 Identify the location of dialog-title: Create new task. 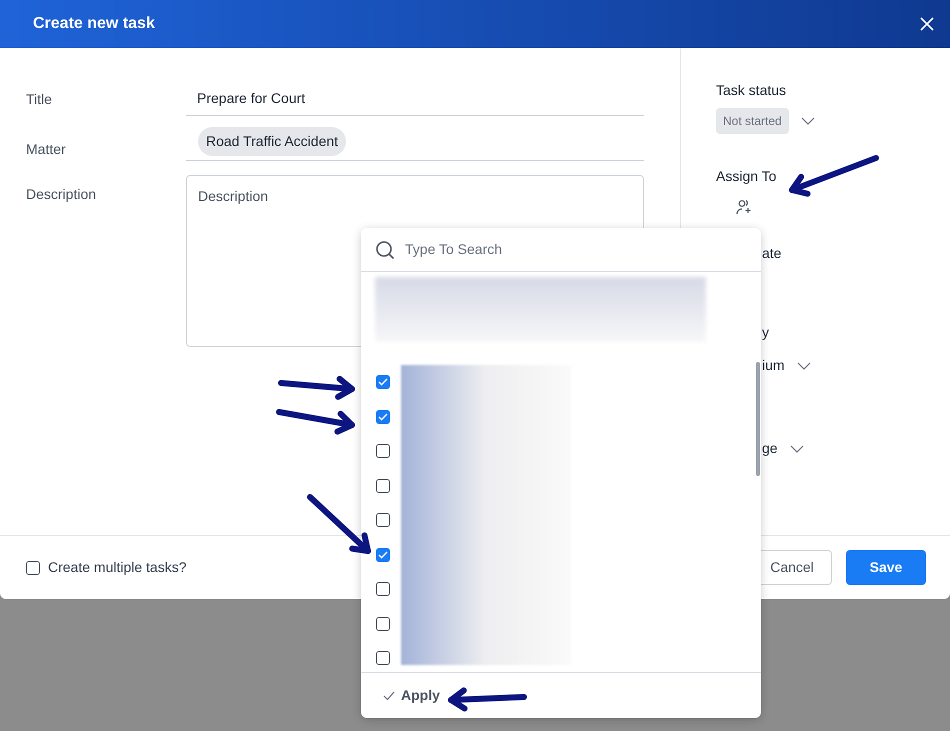
(94, 24).